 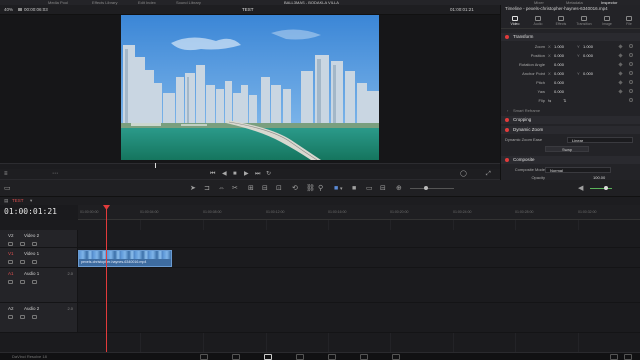 What do you see at coordinates (268, 174) in the screenshot?
I see `loop-icon: ↻` at bounding box center [268, 174].